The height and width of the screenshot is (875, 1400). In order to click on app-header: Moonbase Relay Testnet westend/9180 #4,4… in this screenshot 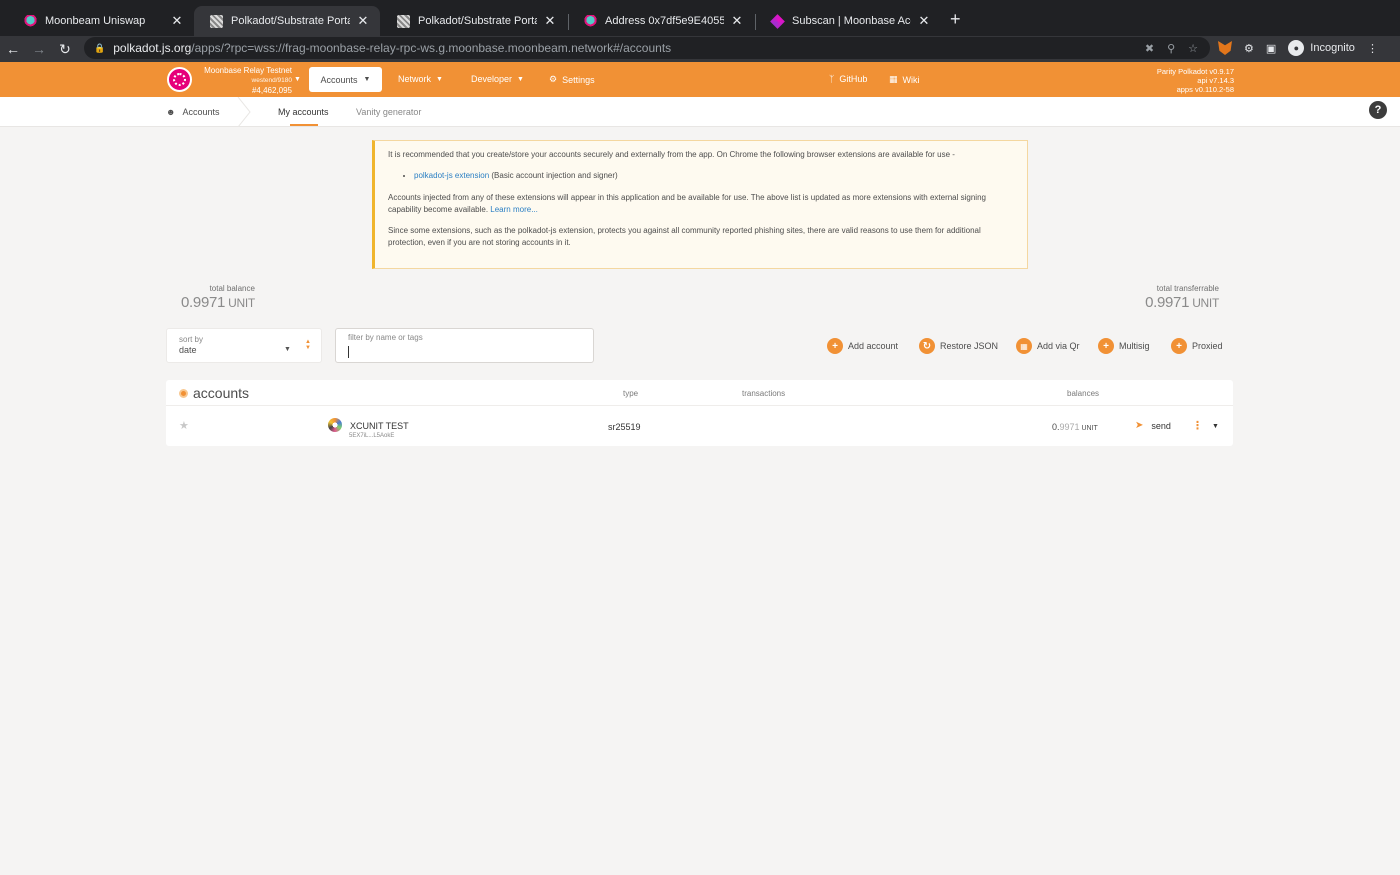, I will do `click(700, 79)`.